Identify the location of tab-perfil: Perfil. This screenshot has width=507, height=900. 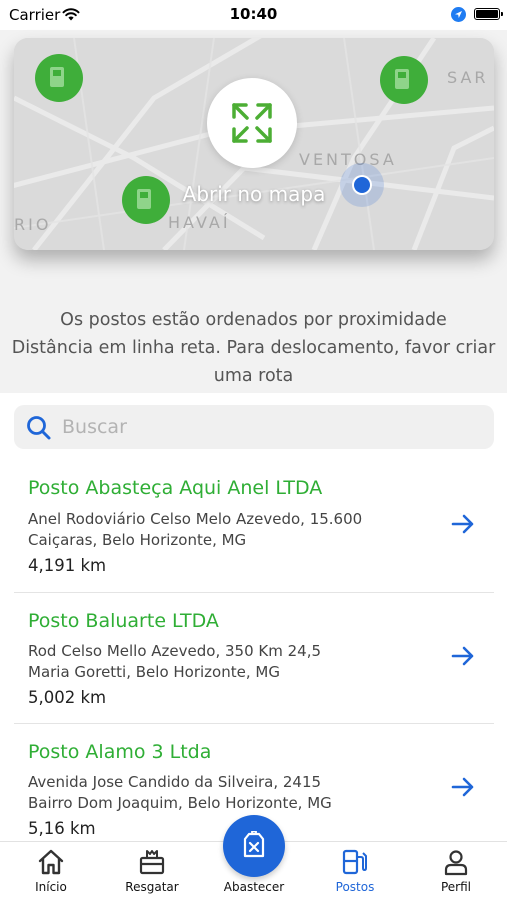
(456, 871).